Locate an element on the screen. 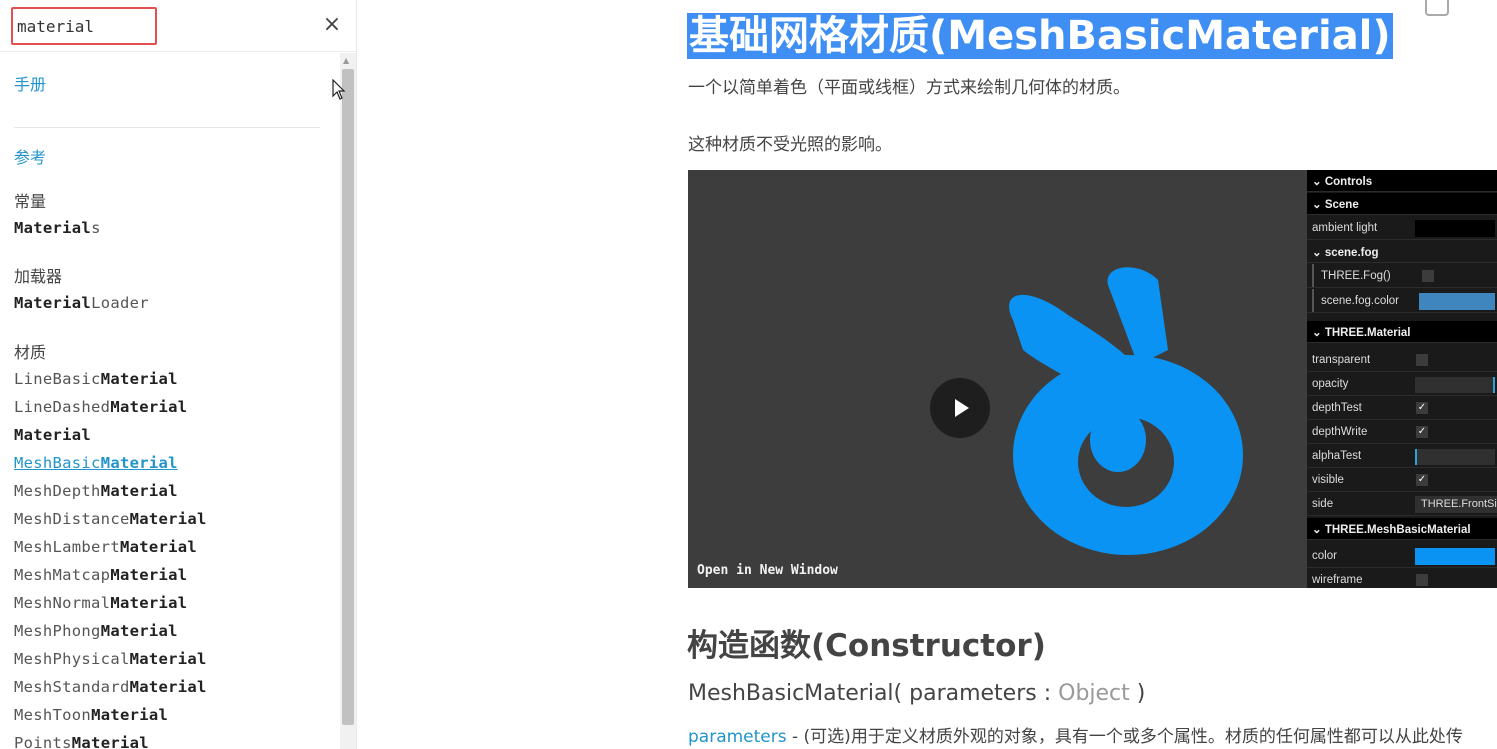  sidebar-scrollbar: ▲ is located at coordinates (348, 401).